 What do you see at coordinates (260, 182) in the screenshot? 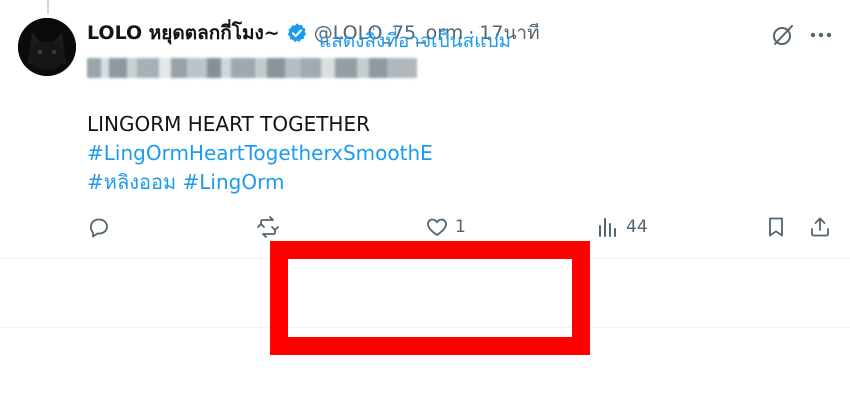
I see `hashtag-link: #หลิงออม #LingOrm` at bounding box center [260, 182].